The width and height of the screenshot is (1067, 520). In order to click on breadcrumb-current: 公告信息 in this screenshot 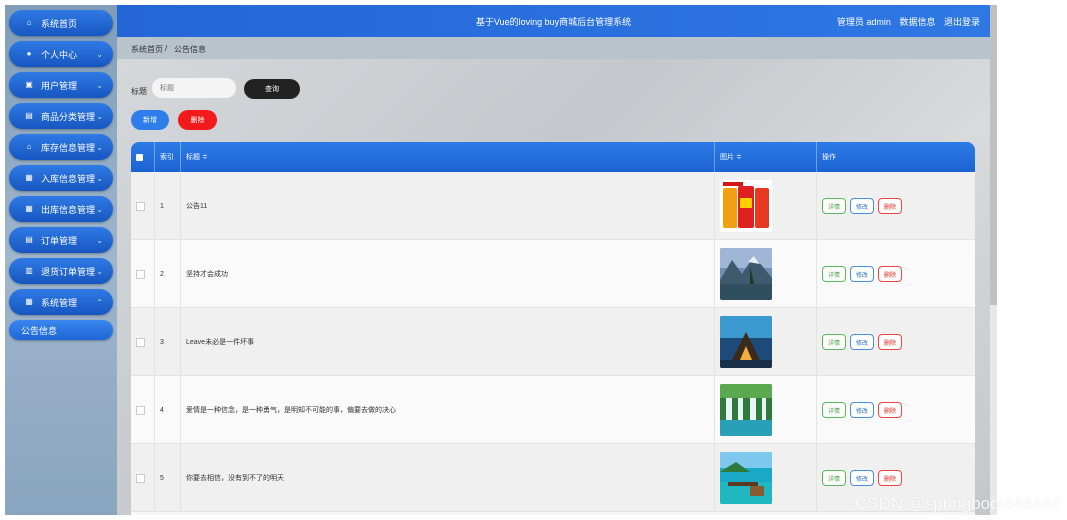, I will do `click(190, 49)`.